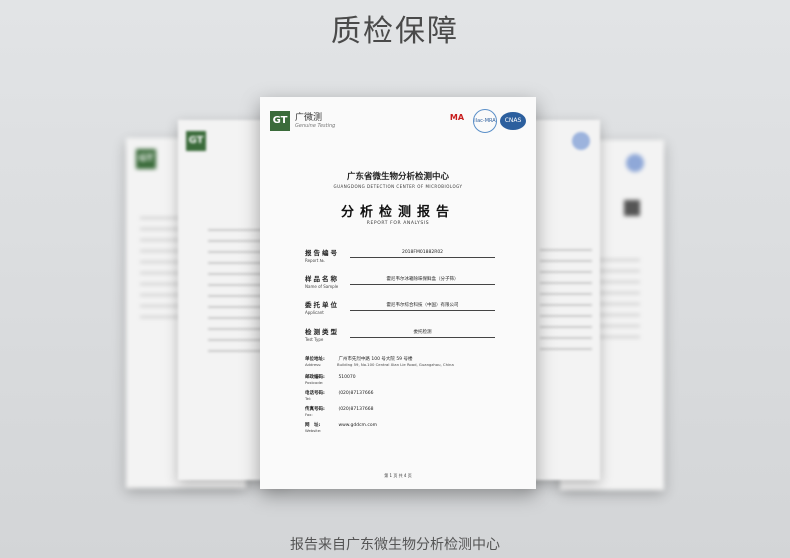  I want to click on page-number: 第 1 页 共 4 页, so click(398, 475).